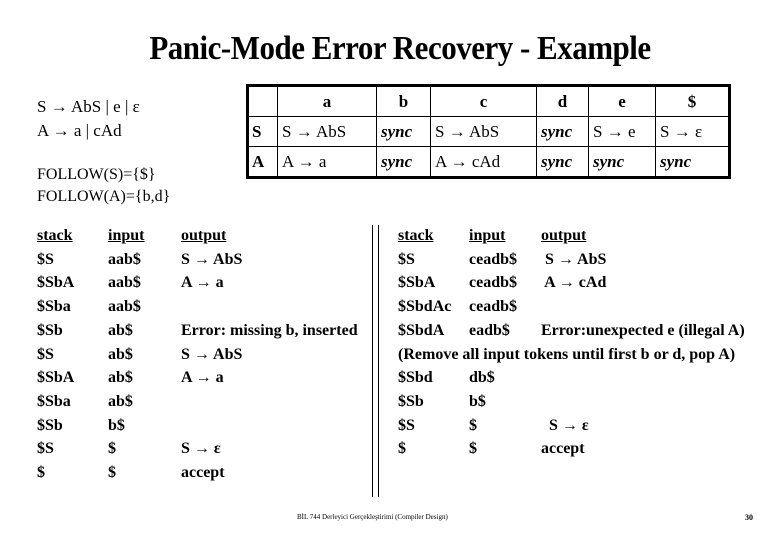  What do you see at coordinates (483, 162) in the screenshot?
I see `table-cell: A → cAd` at bounding box center [483, 162].